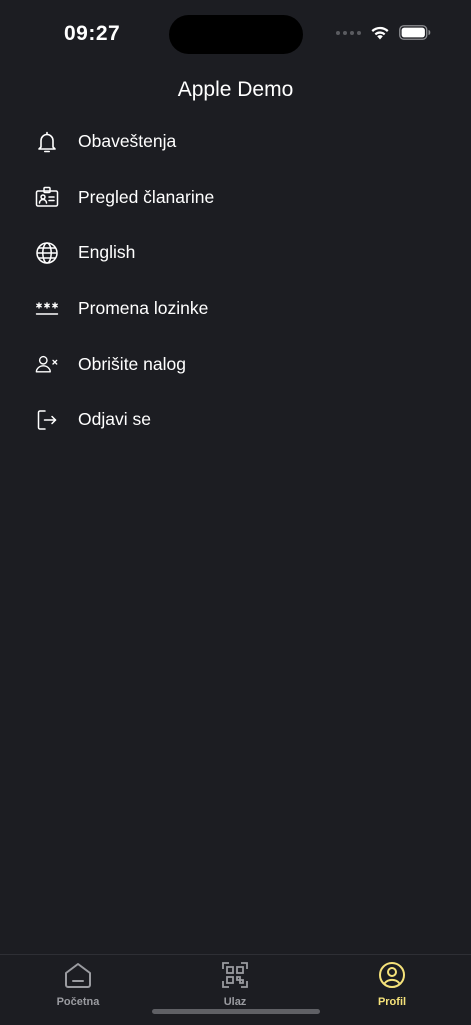  I want to click on menu-item-label: Promena lozinke, so click(143, 308).